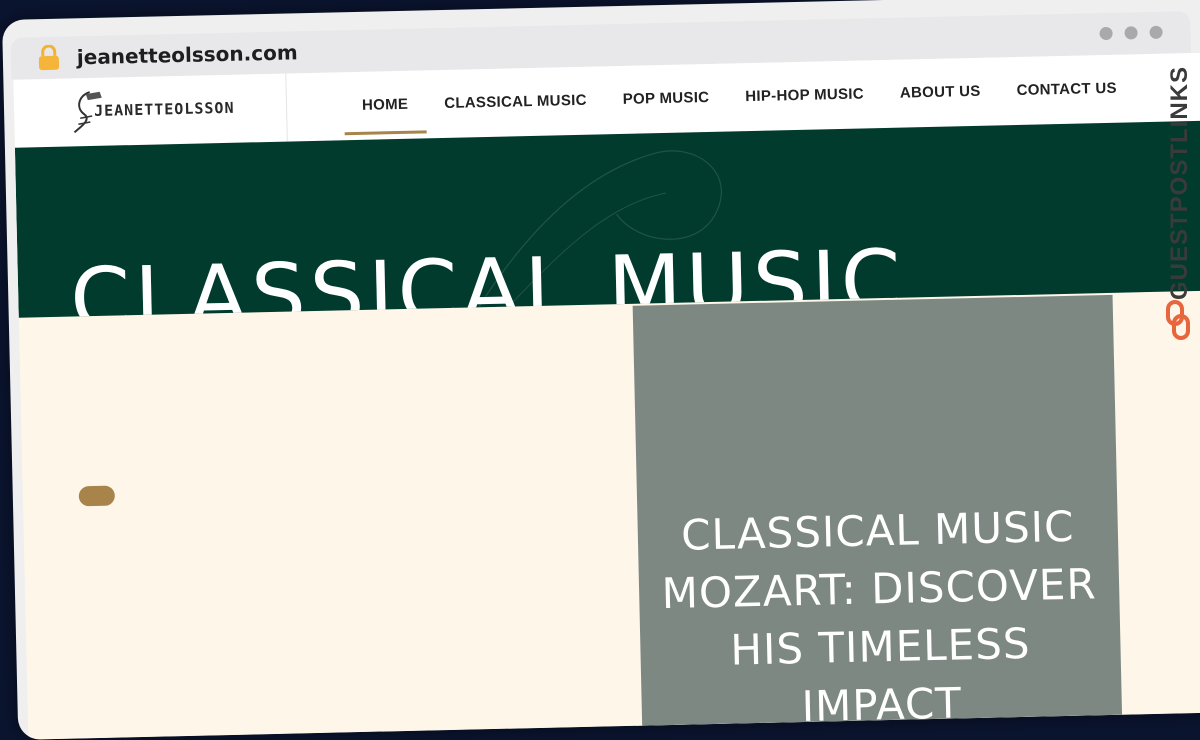 This screenshot has height=740, width=1200. I want to click on header-divider, so click(286, 107).